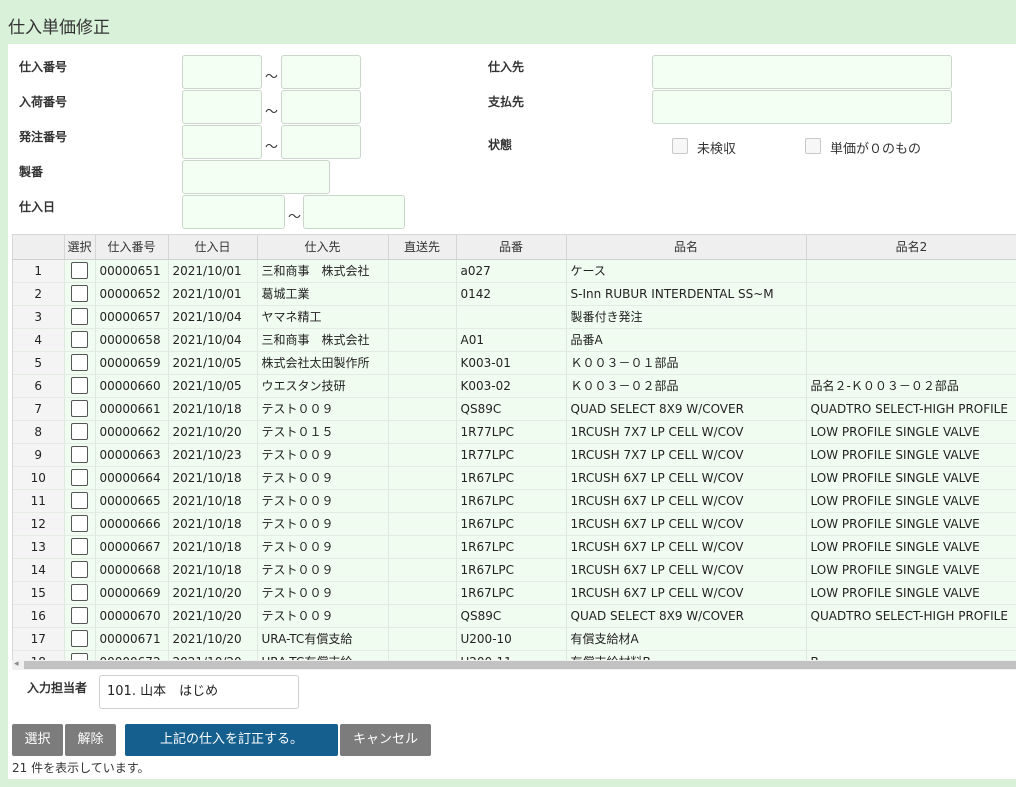 The width and height of the screenshot is (1016, 787). What do you see at coordinates (511, 247) in the screenshot?
I see `header-part-no: 品番` at bounding box center [511, 247].